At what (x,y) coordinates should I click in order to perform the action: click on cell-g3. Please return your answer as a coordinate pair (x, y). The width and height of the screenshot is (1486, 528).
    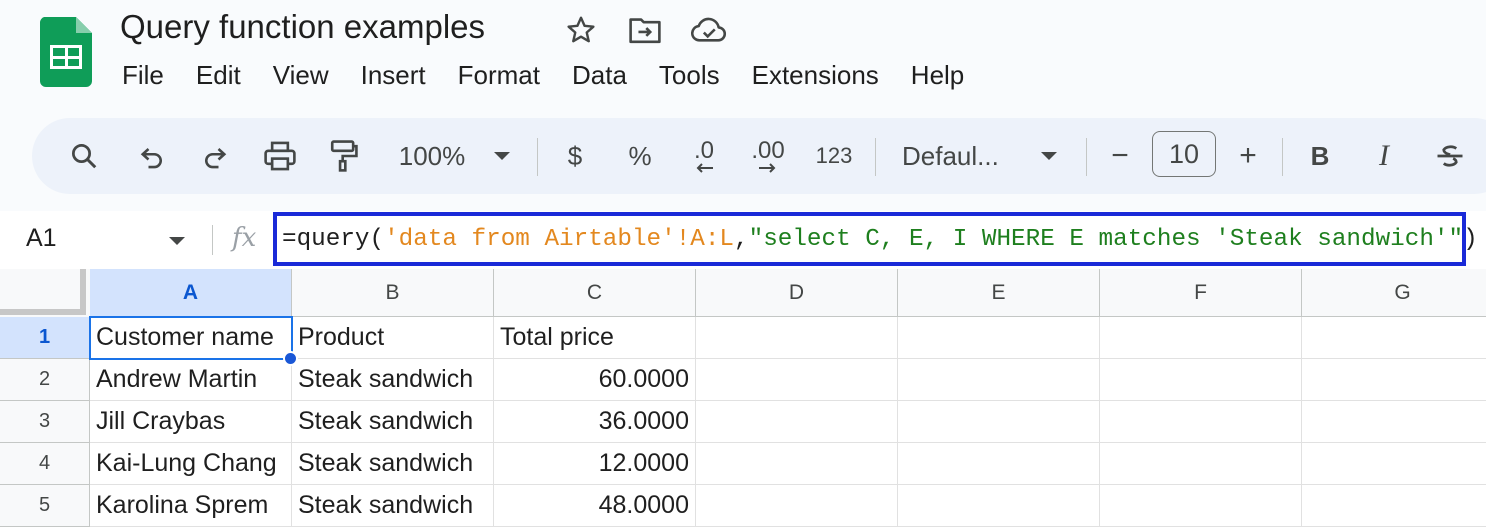
    Looking at the image, I should click on (1394, 422).